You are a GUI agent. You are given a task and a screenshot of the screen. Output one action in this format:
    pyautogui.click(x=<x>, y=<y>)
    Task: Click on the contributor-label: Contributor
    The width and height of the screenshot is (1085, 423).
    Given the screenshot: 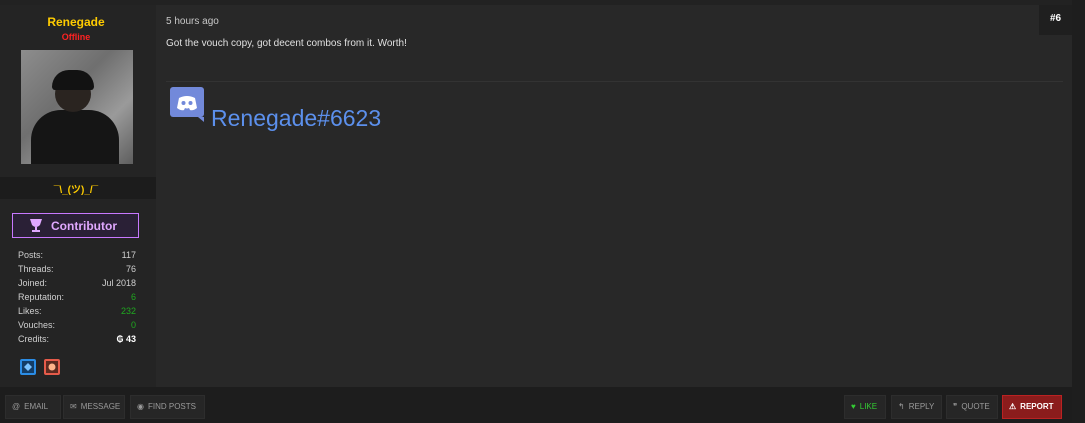 What is the action you would take?
    pyautogui.click(x=84, y=226)
    